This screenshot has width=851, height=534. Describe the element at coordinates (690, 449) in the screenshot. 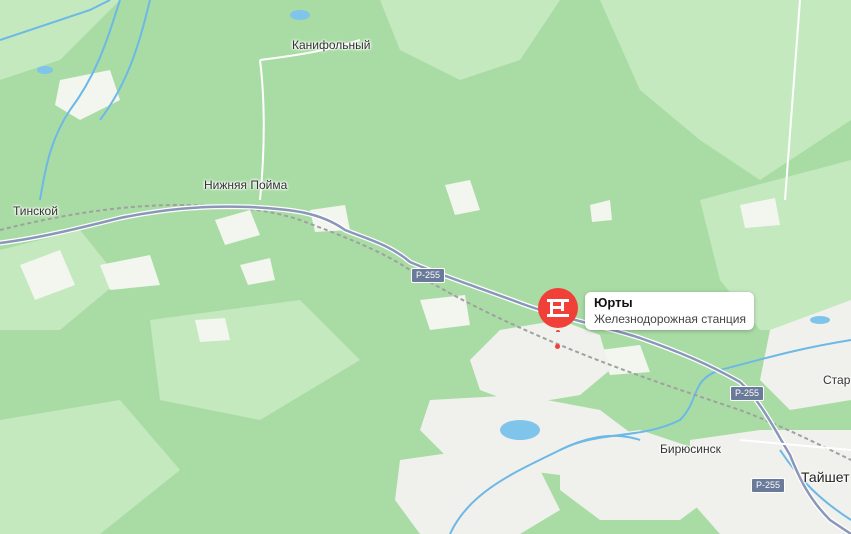

I see `place-label-biryusinsk: Бирюсинск` at that location.